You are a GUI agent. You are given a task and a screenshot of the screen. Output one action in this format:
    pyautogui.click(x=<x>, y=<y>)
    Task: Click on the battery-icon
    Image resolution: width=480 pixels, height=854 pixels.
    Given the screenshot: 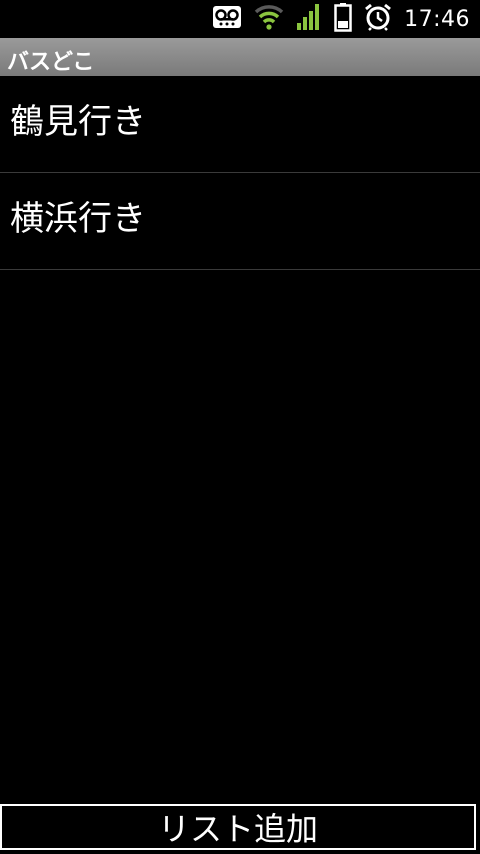 What is the action you would take?
    pyautogui.click(x=343, y=19)
    